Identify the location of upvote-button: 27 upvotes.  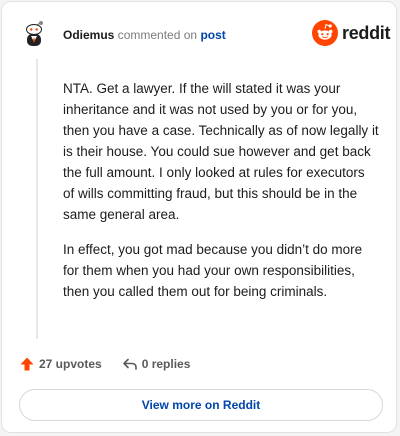
(60, 364).